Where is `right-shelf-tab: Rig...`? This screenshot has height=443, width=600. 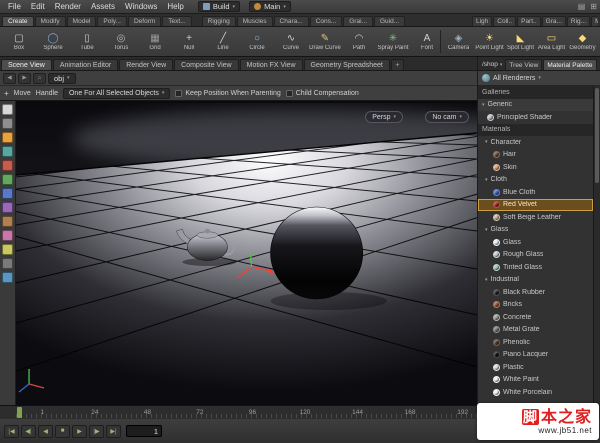
right-shelf-tab: Rig... is located at coordinates (578, 21).